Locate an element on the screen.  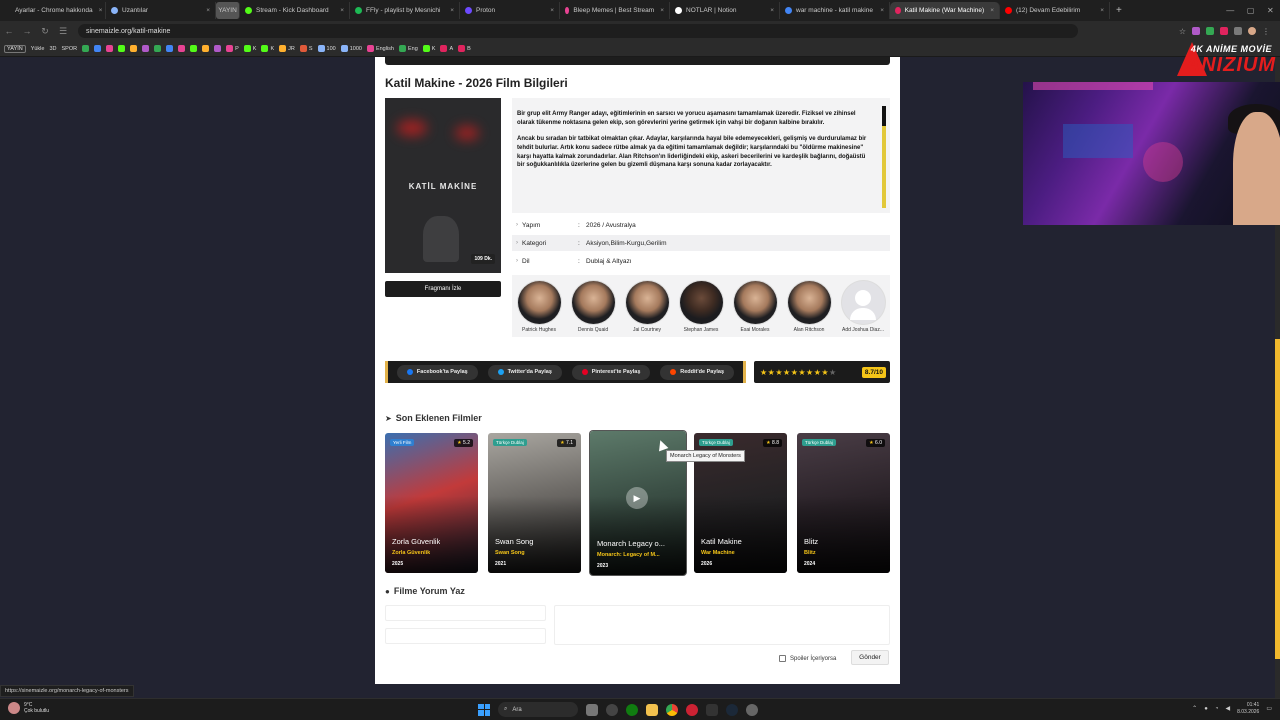
xbox-icon is located at coordinates (632, 709).